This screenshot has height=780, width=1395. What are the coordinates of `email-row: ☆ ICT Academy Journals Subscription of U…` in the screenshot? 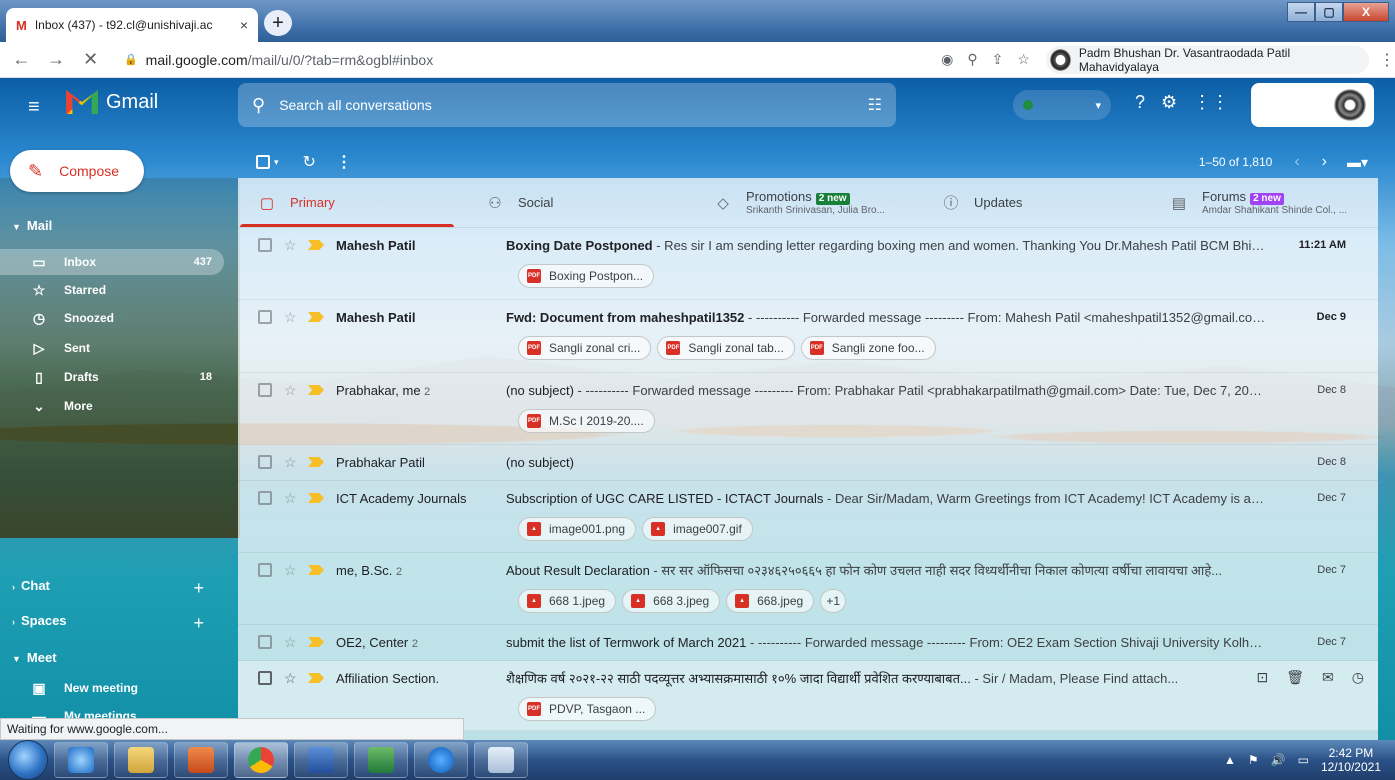 It's located at (808, 517).